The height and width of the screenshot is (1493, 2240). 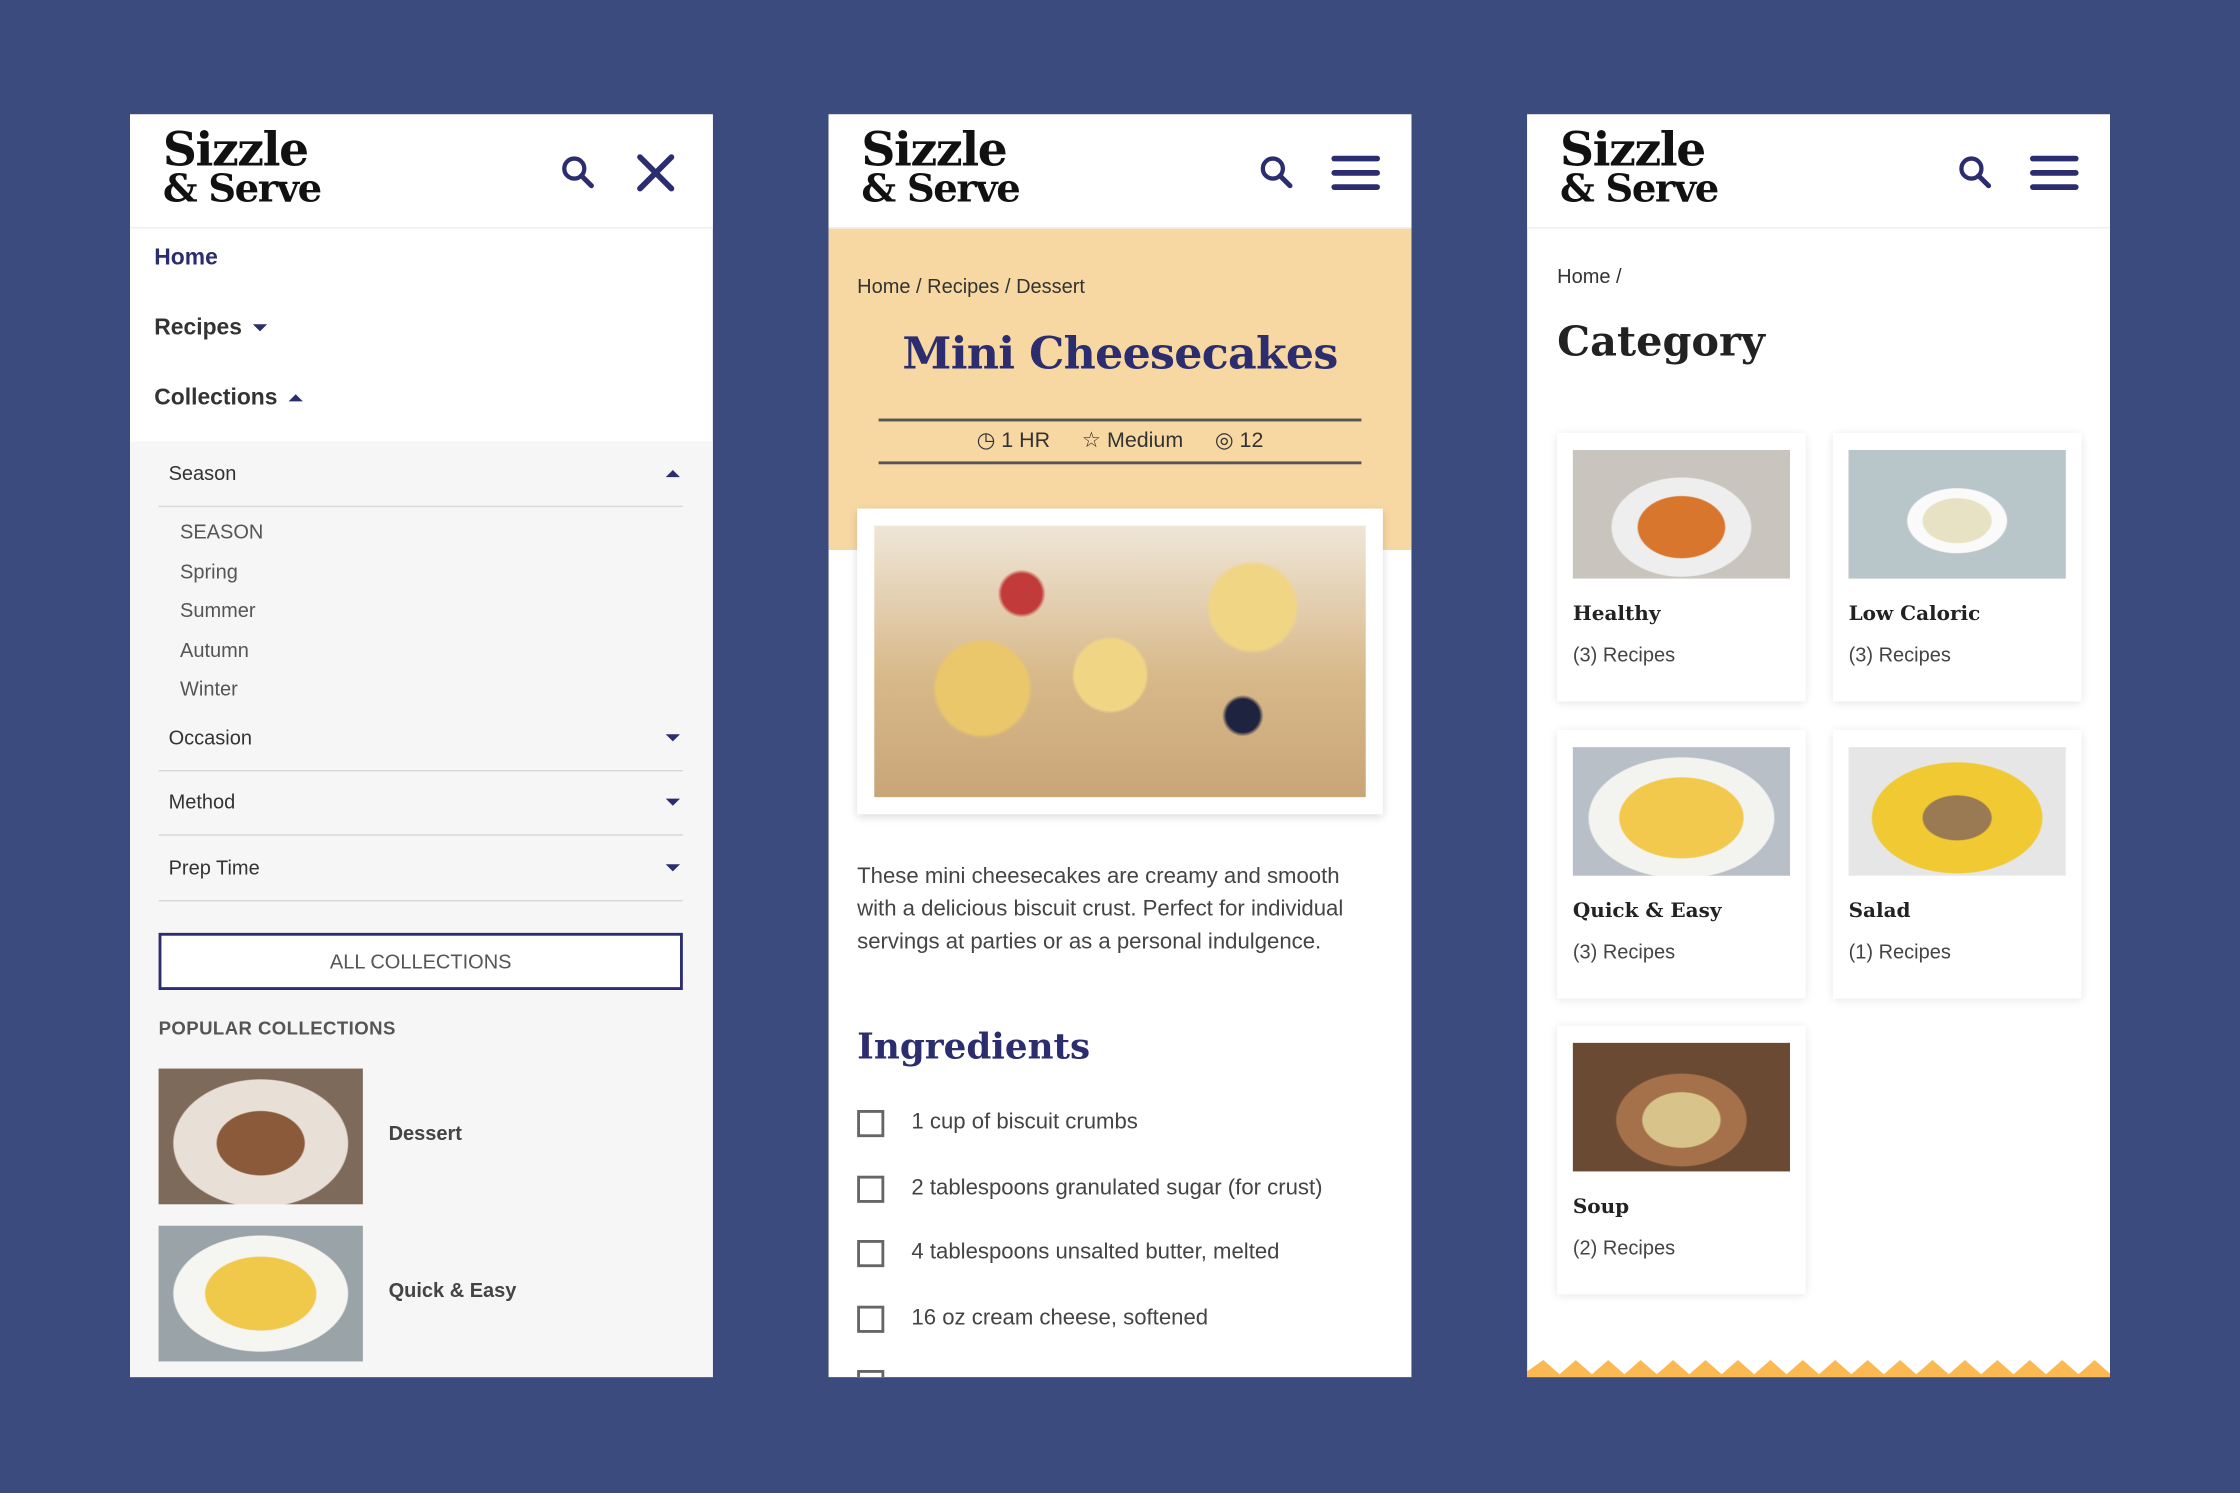 What do you see at coordinates (1095, 1252) in the screenshot?
I see `ingredient-text: 4 tablespoons unsalted butter, melted` at bounding box center [1095, 1252].